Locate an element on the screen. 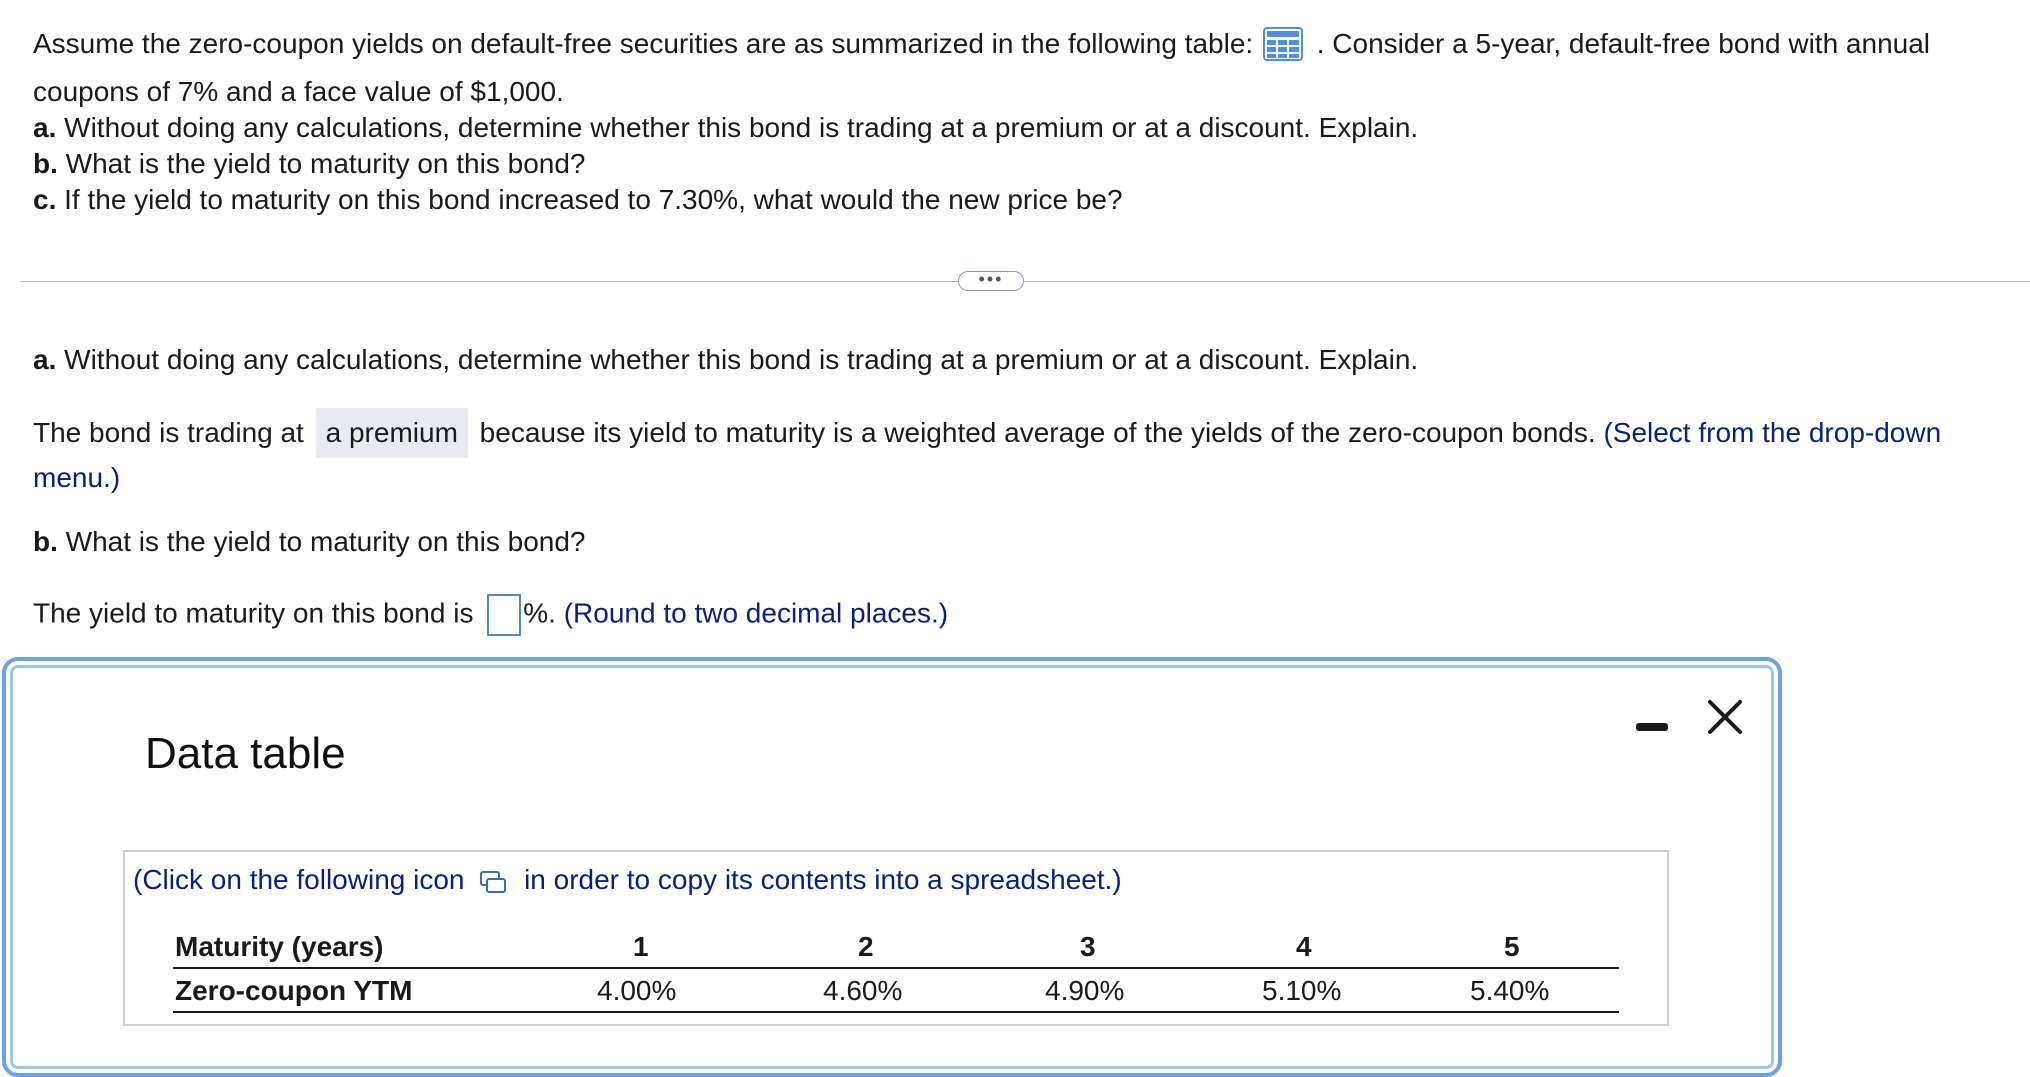  maturity-2: 2 is located at coordinates (866, 946).